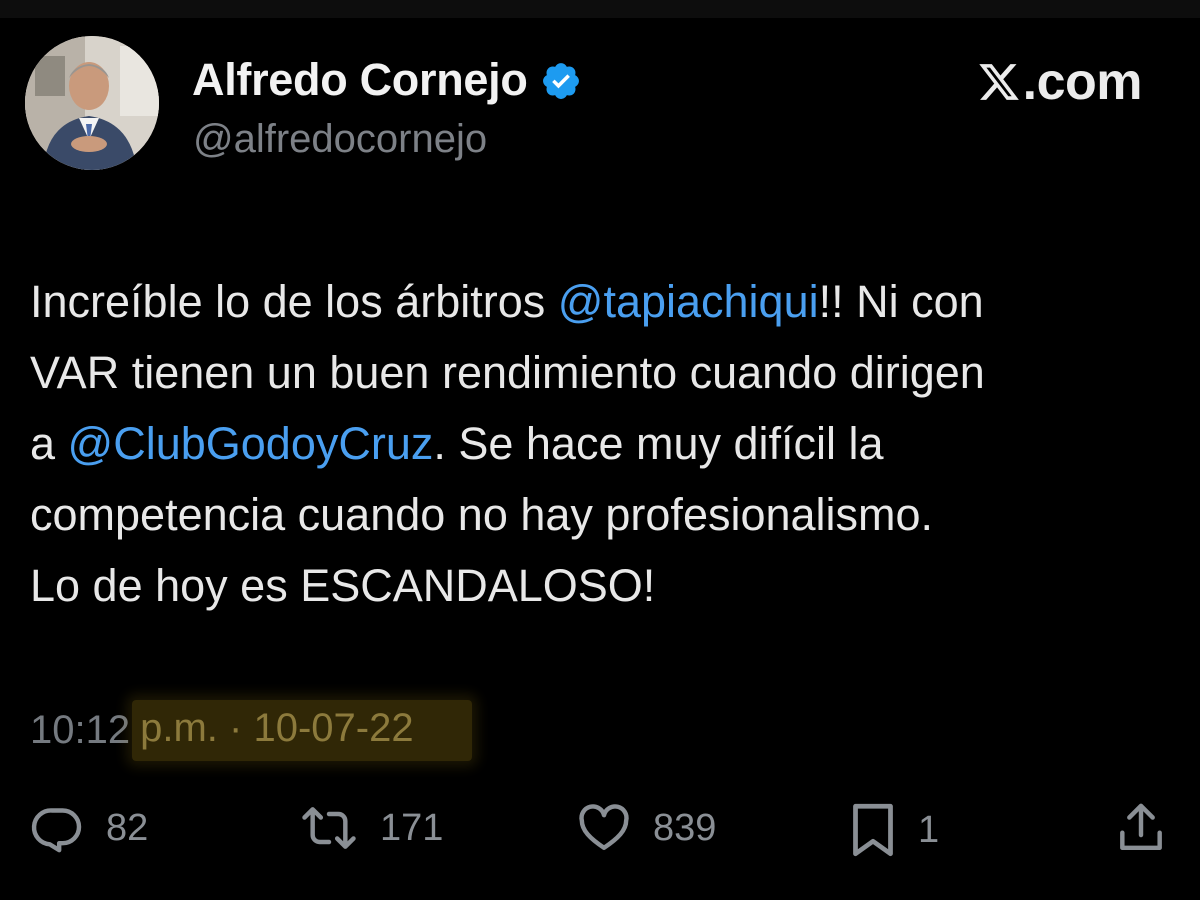 This screenshot has height=900, width=1200. Describe the element at coordinates (561, 81) in the screenshot. I see `verified-badge-icon` at that location.